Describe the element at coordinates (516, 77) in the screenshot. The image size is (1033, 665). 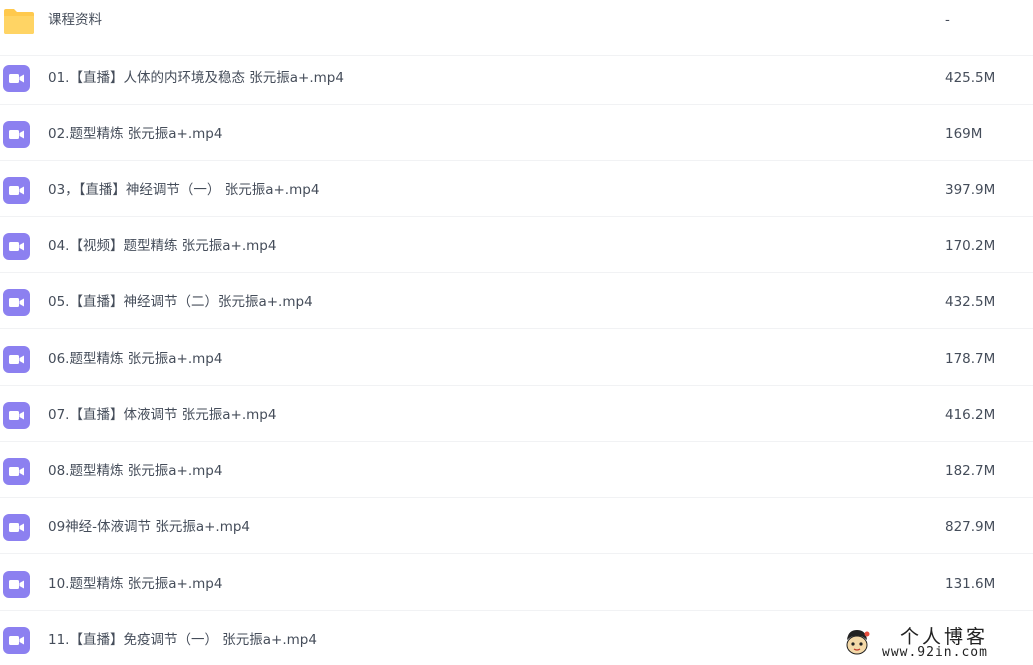
I see `file-row: 01.【直播】人体的内环境及稳态 张元振a+.mp4 425.5M` at that location.